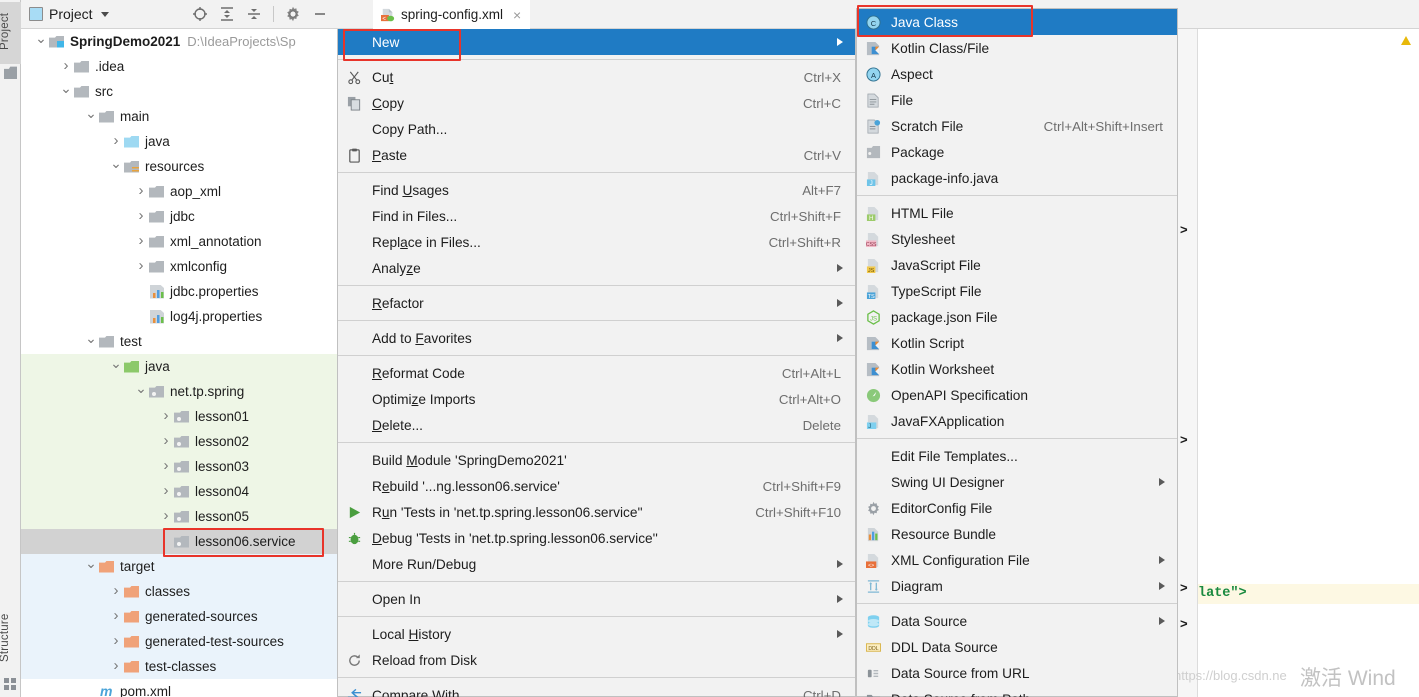 The image size is (1419, 697). Describe the element at coordinates (1017, 291) in the screenshot. I see `menu-item-typescript-file: TS TypeScript File` at that location.